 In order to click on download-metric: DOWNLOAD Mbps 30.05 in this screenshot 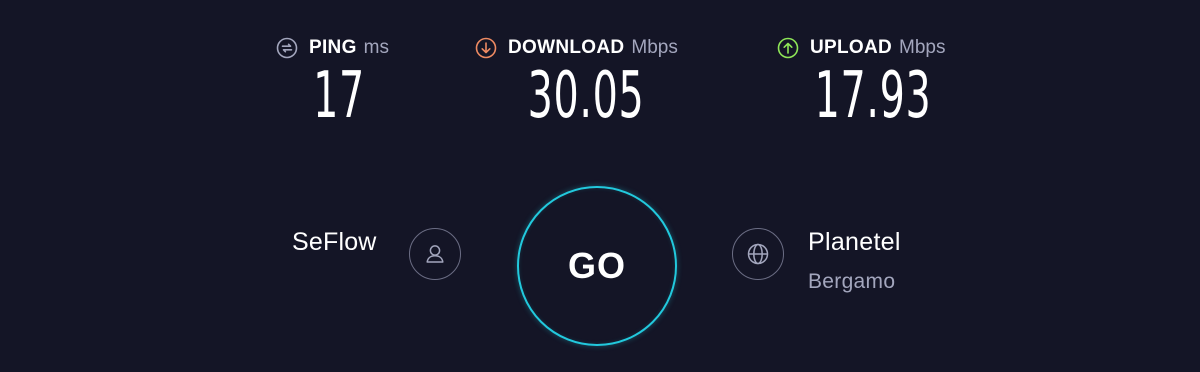, I will do `click(576, 82)`.